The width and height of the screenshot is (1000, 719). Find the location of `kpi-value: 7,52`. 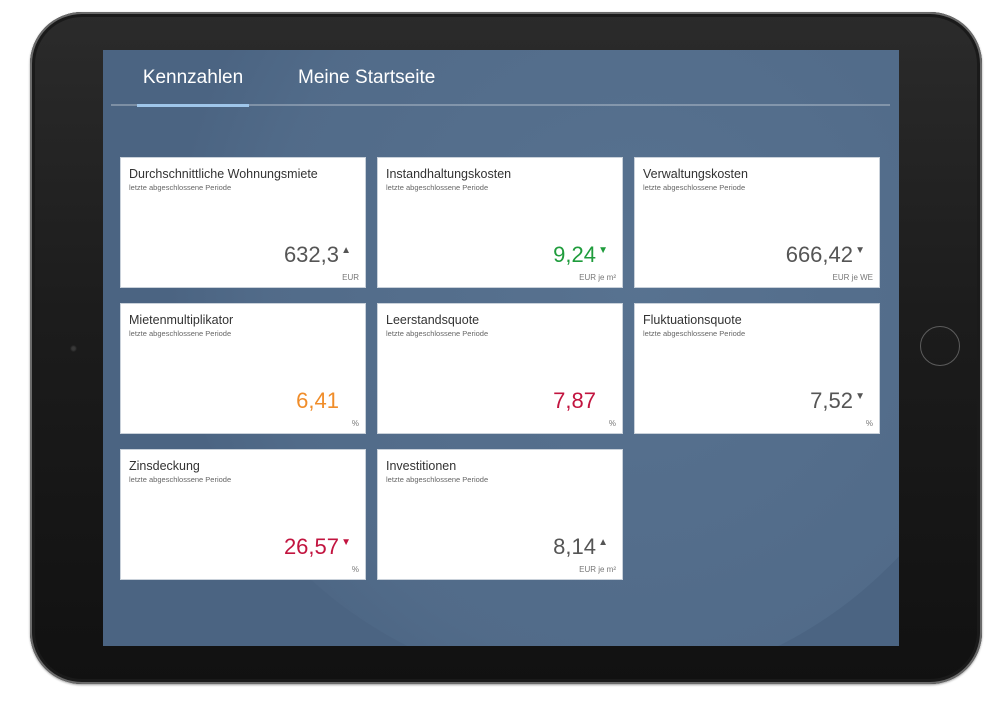

kpi-value: 7,52 is located at coordinates (831, 400).